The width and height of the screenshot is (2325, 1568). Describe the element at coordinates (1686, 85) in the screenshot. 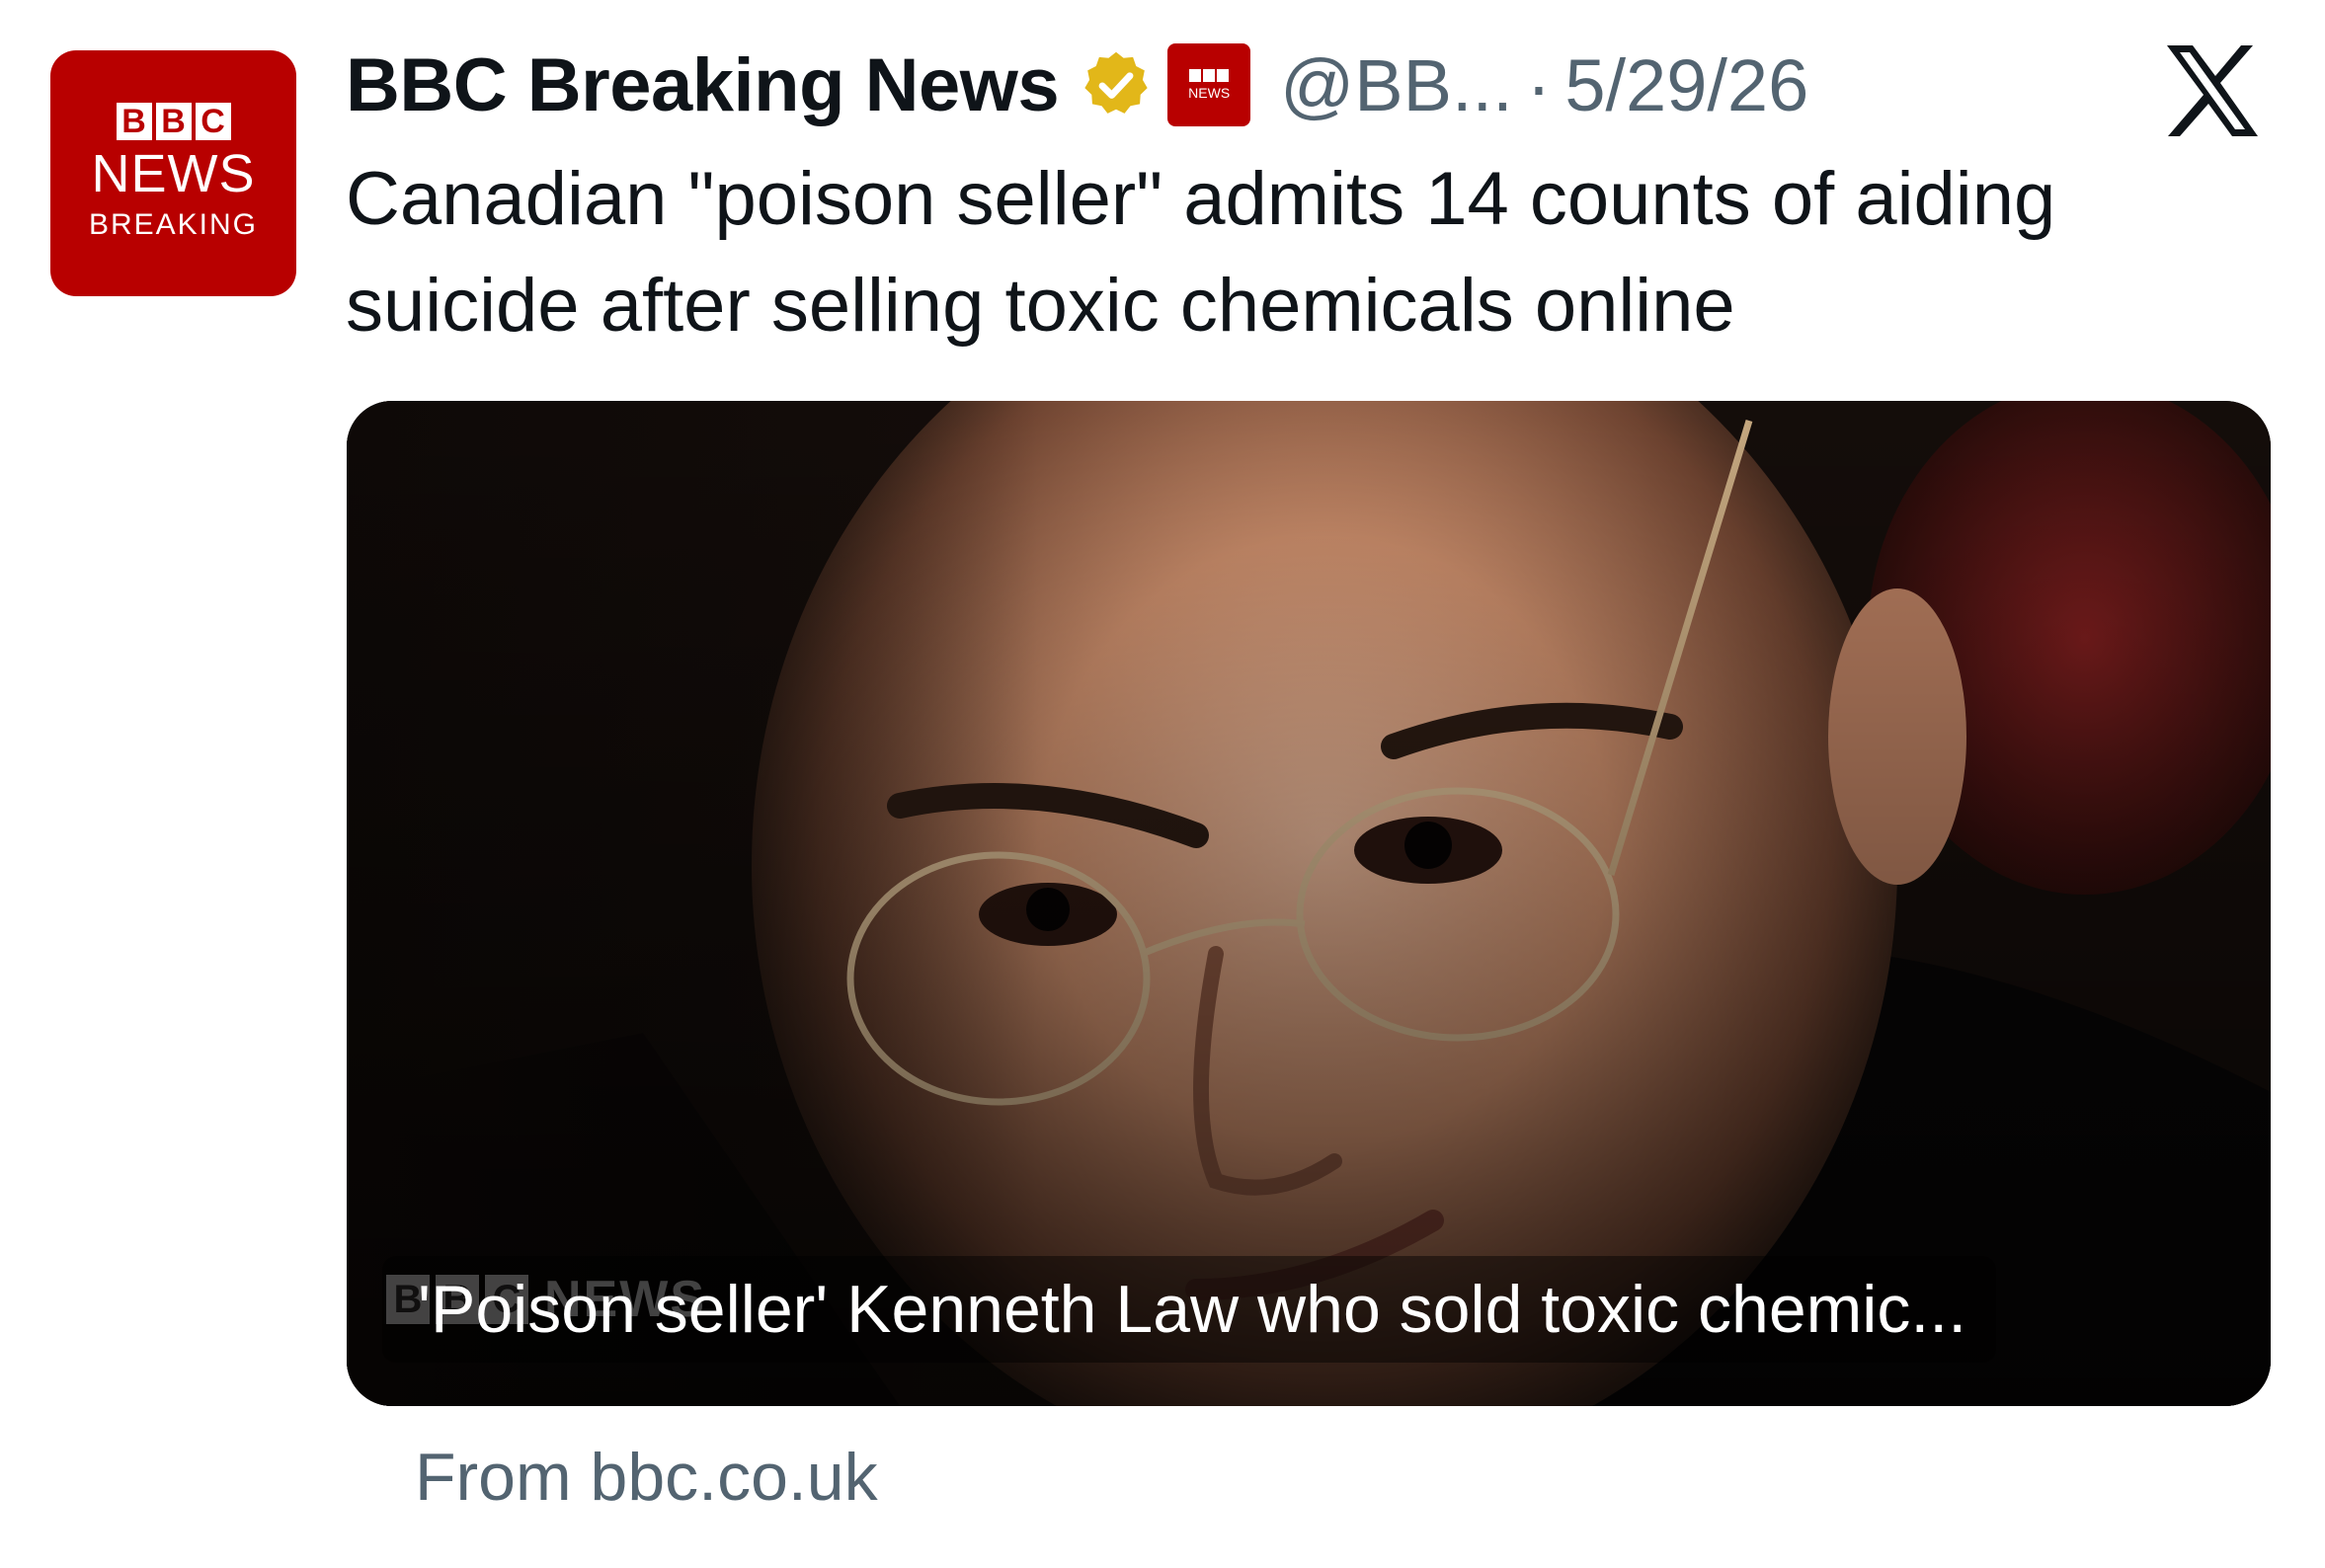

I see `tweet-date: 5/29/26` at that location.